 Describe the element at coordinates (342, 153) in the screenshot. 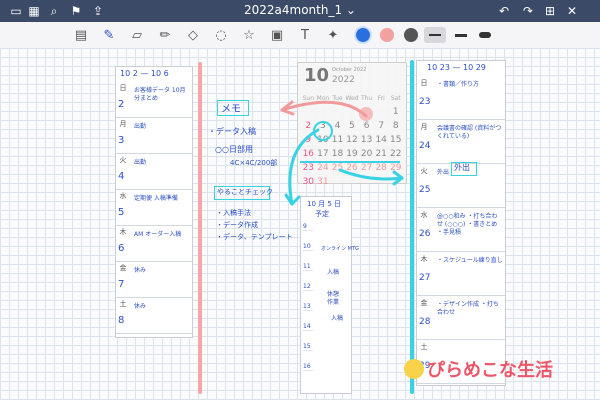

I see `annotation-arrows` at that location.